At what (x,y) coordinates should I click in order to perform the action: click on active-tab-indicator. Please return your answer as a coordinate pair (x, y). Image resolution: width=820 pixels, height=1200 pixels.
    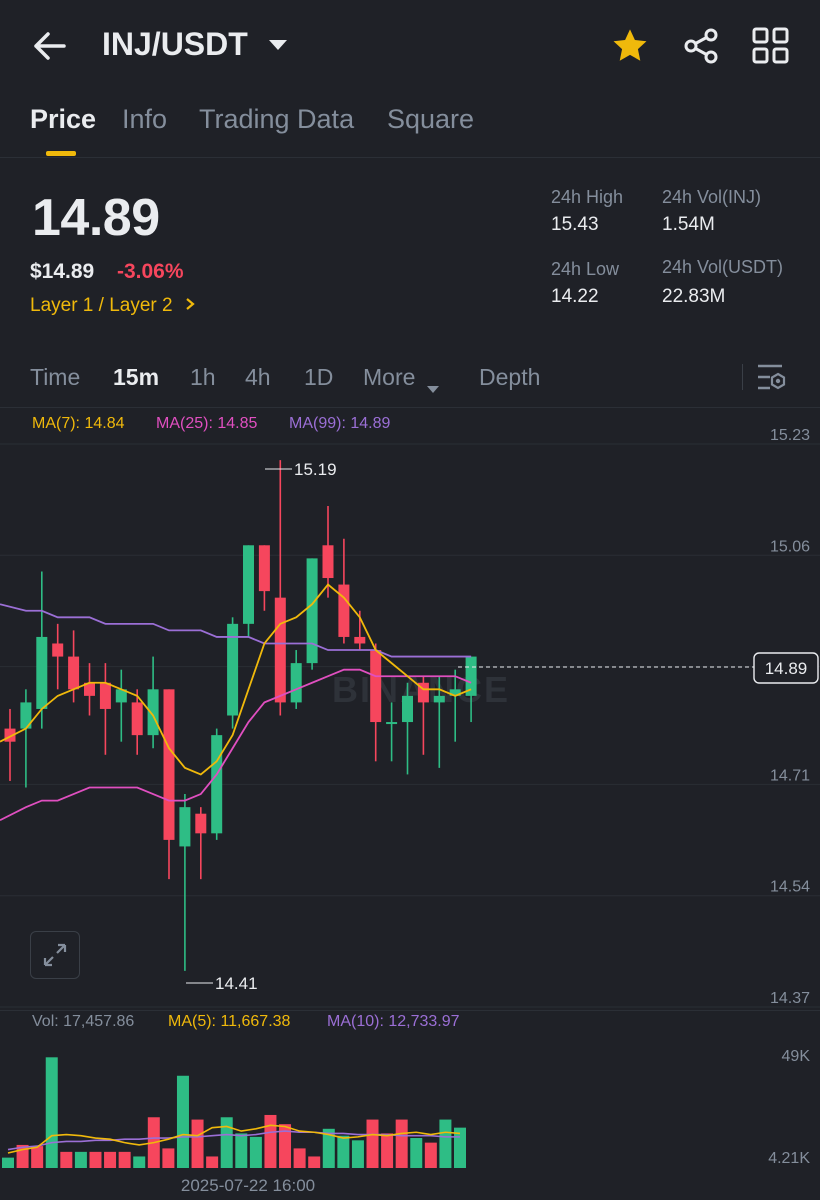
    Looking at the image, I should click on (61, 153).